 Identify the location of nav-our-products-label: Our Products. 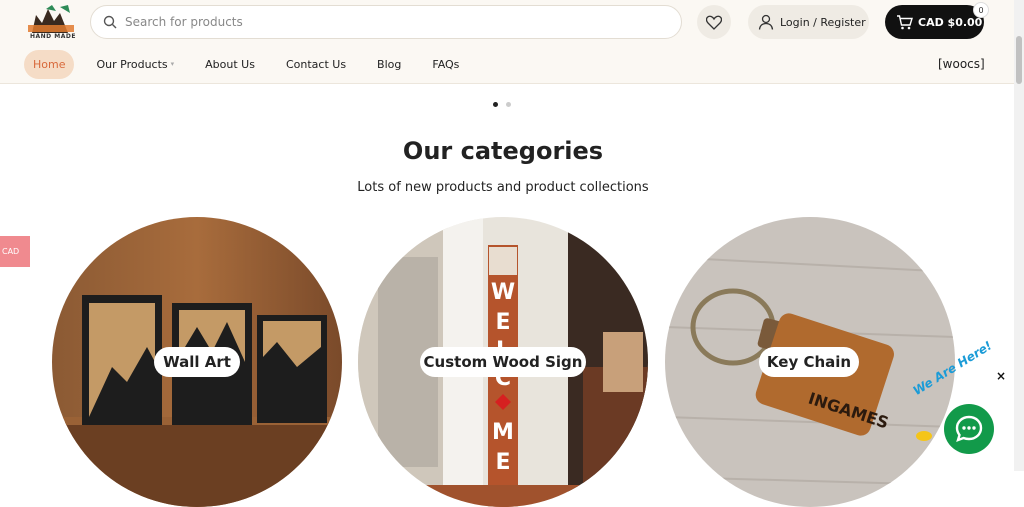
(132, 64).